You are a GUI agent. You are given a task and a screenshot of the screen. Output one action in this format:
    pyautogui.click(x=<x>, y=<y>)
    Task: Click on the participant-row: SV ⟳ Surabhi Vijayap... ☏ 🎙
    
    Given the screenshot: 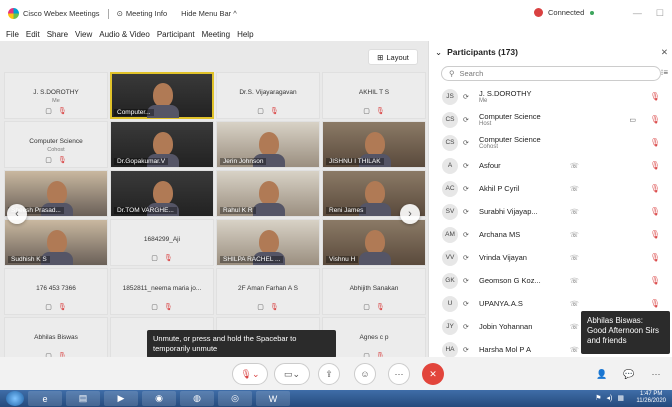 What is the action you would take?
    pyautogui.click(x=550, y=211)
    